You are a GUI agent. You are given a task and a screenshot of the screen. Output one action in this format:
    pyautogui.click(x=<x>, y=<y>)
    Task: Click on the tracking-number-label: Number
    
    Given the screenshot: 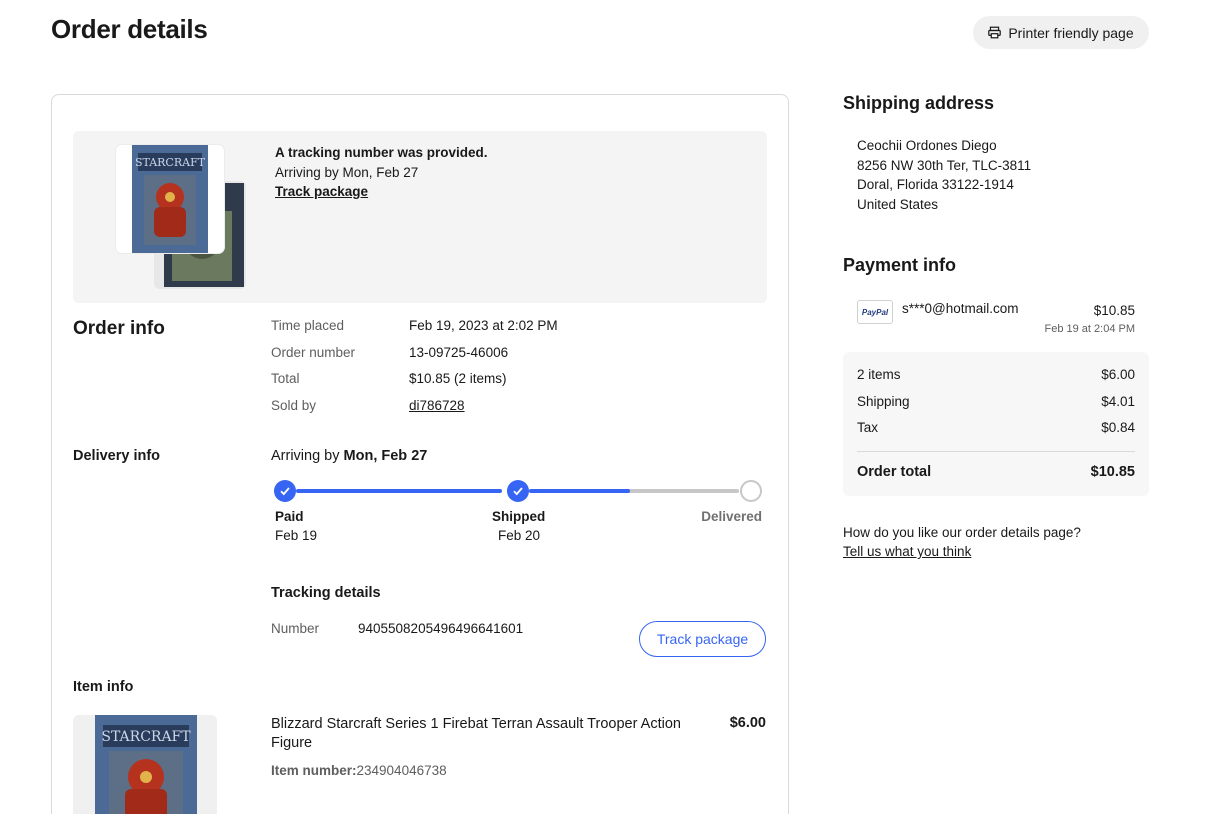 What is the action you would take?
    pyautogui.click(x=295, y=628)
    